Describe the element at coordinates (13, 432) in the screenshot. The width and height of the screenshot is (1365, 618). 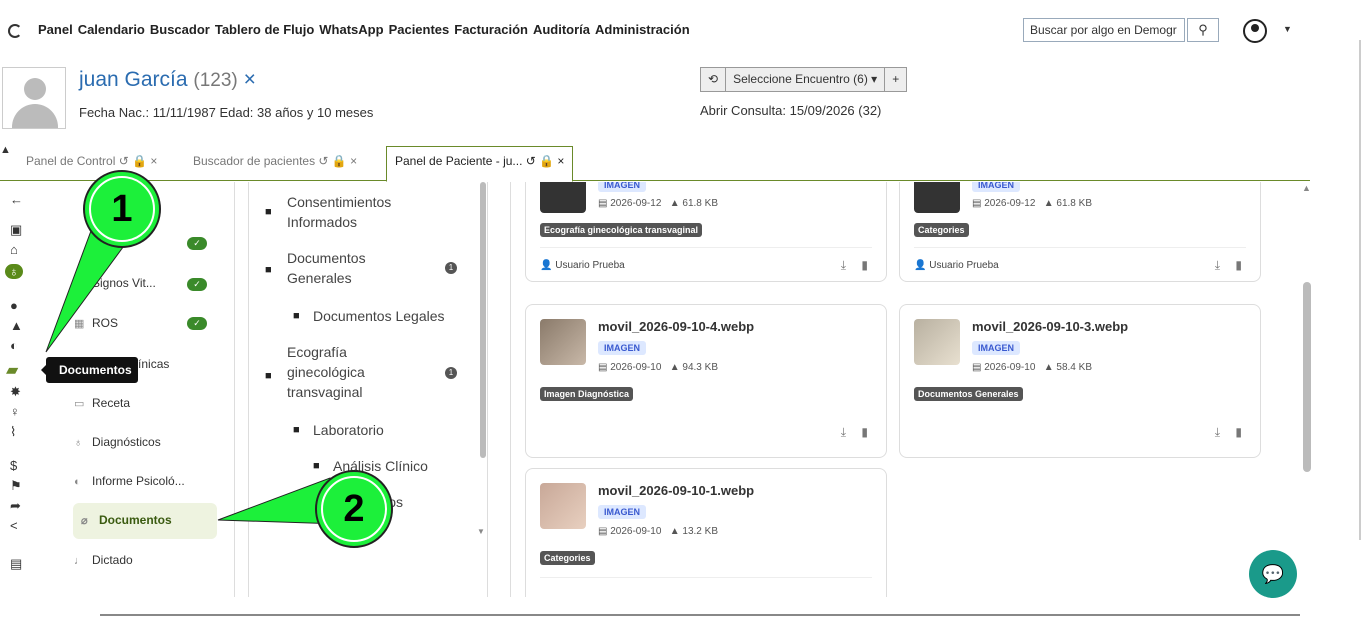
I see `heartbeat-icon: ⌇` at that location.